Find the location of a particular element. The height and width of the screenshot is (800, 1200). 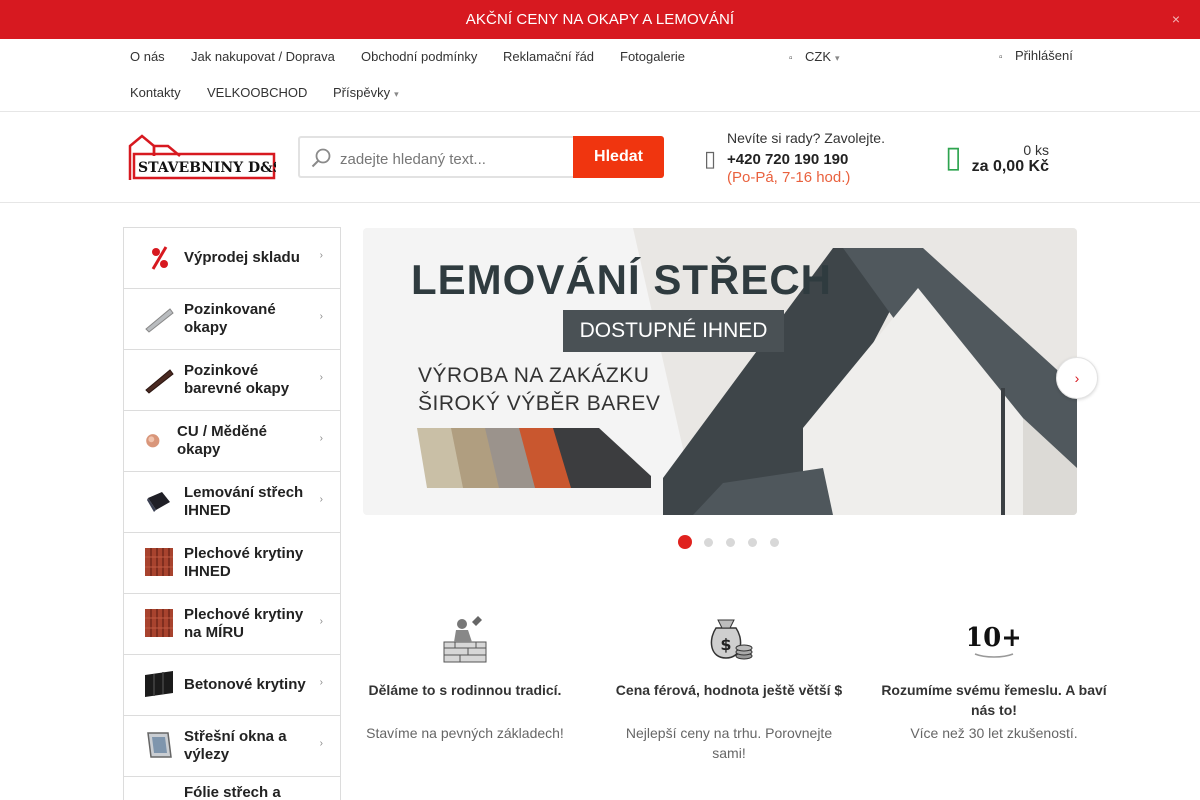

slider-next-button: › is located at coordinates (1077, 378).